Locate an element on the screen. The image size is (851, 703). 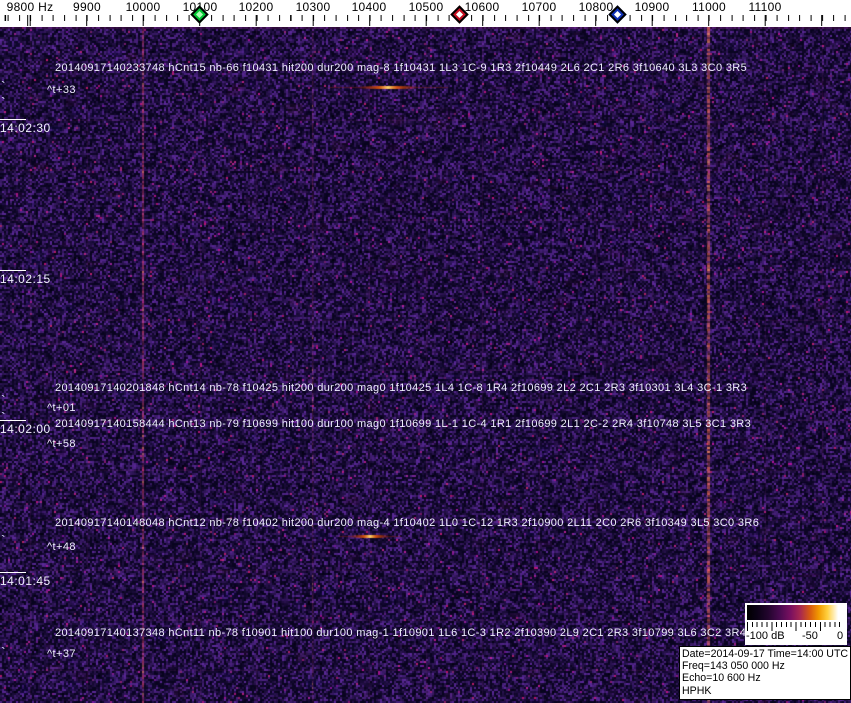
db-legend-label: -50 is located at coordinates (810, 636).